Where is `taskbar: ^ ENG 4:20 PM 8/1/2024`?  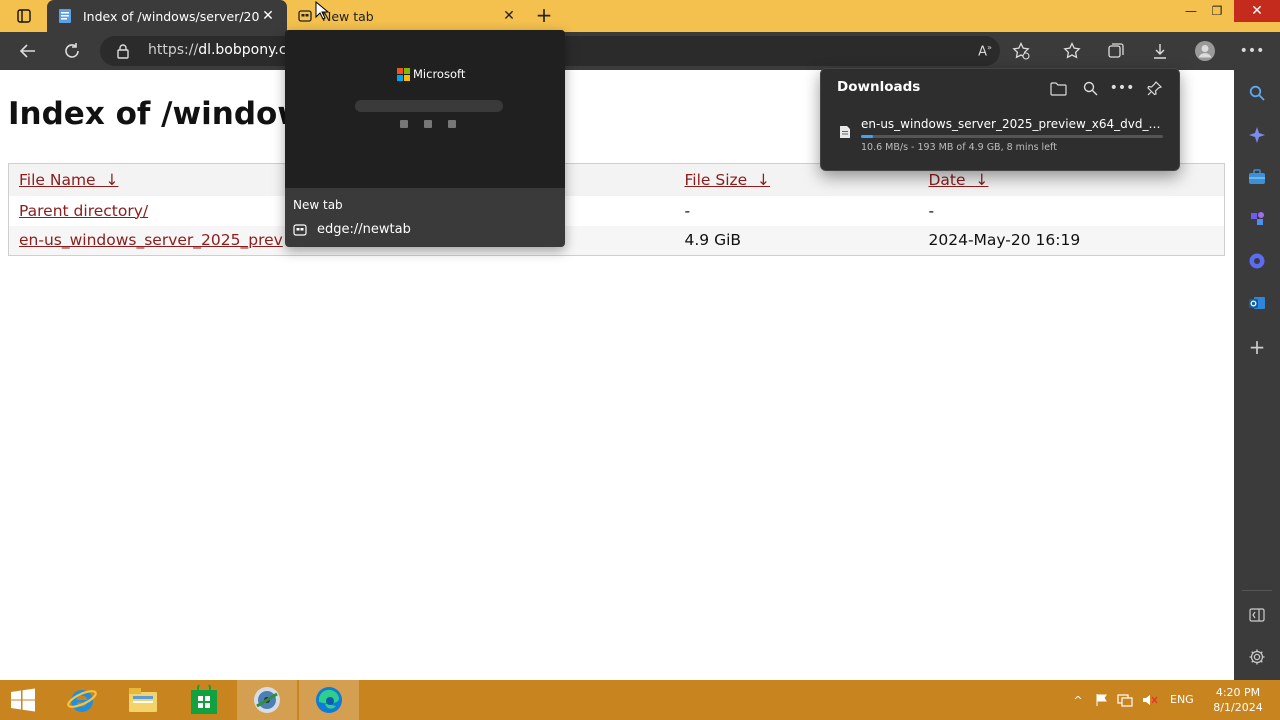 taskbar: ^ ENG 4:20 PM 8/1/2024 is located at coordinates (640, 700).